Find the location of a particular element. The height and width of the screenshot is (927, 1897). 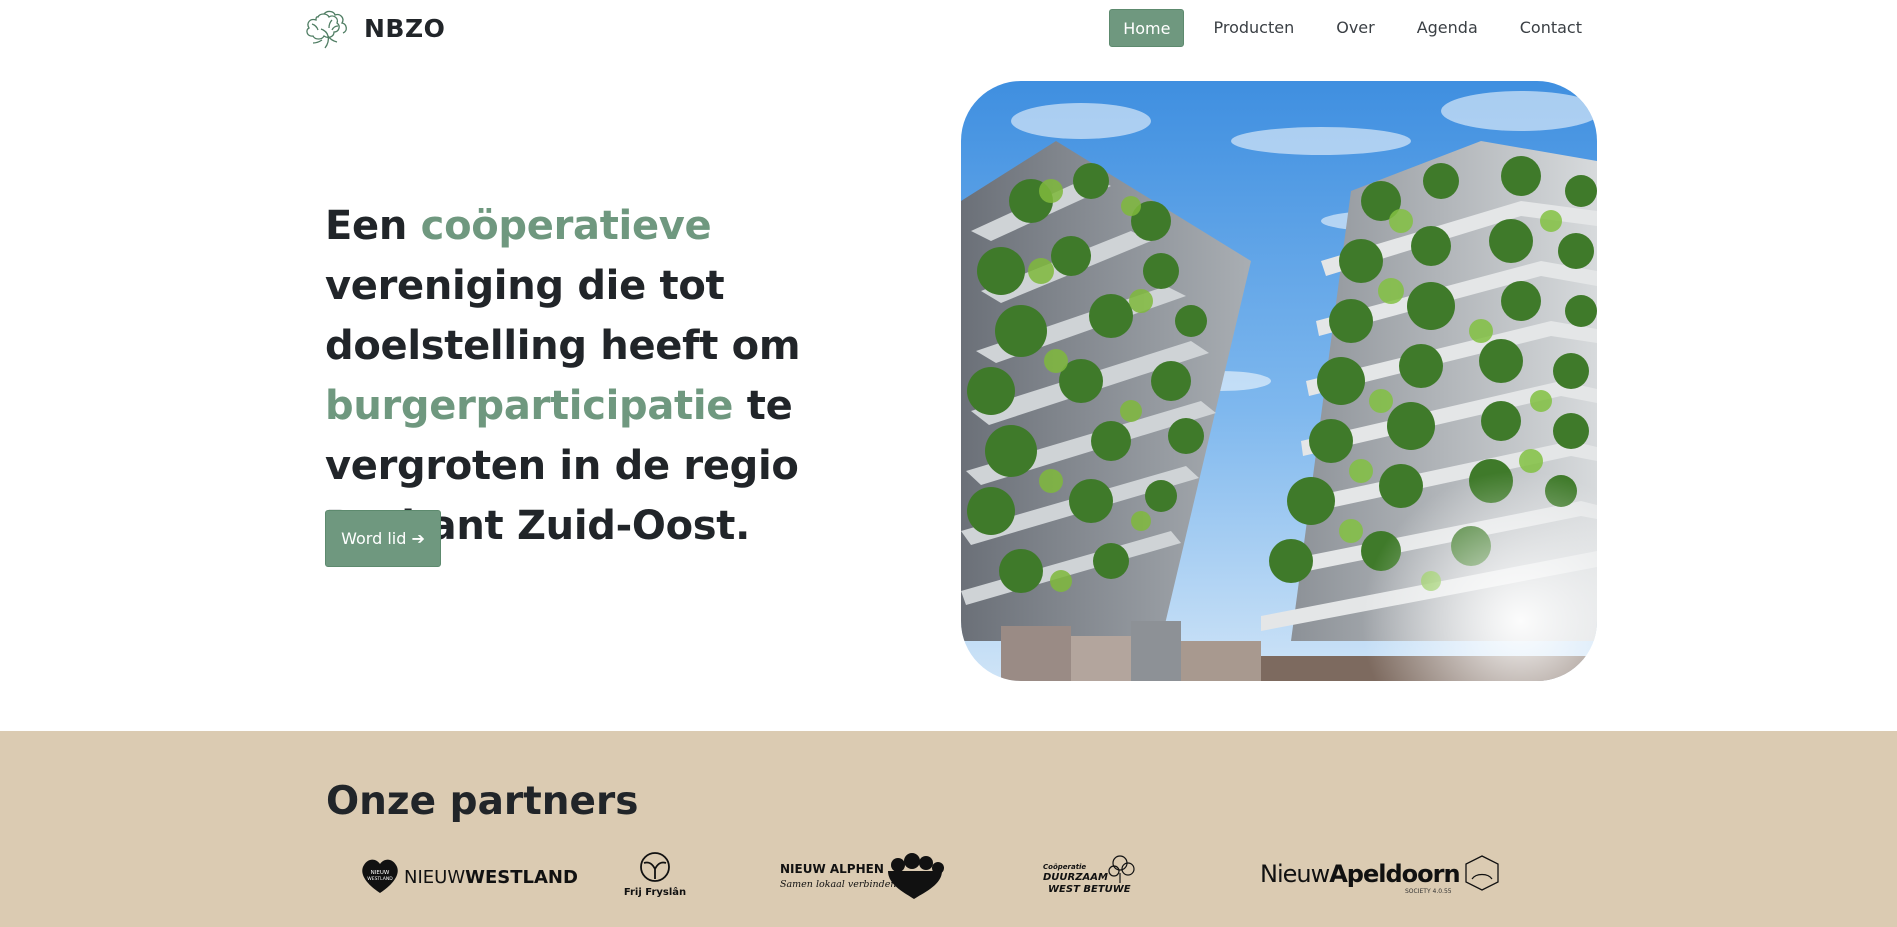

logo-text: WEST BETUWE is located at coordinates (1089, 889).